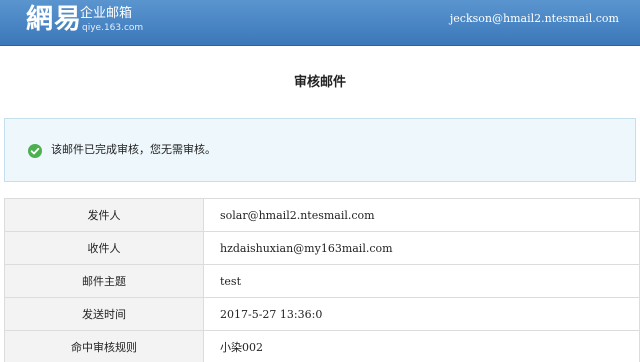  Describe the element at coordinates (421, 314) in the screenshot. I see `send-time-value: 2017-5-27 13:36:0` at that location.